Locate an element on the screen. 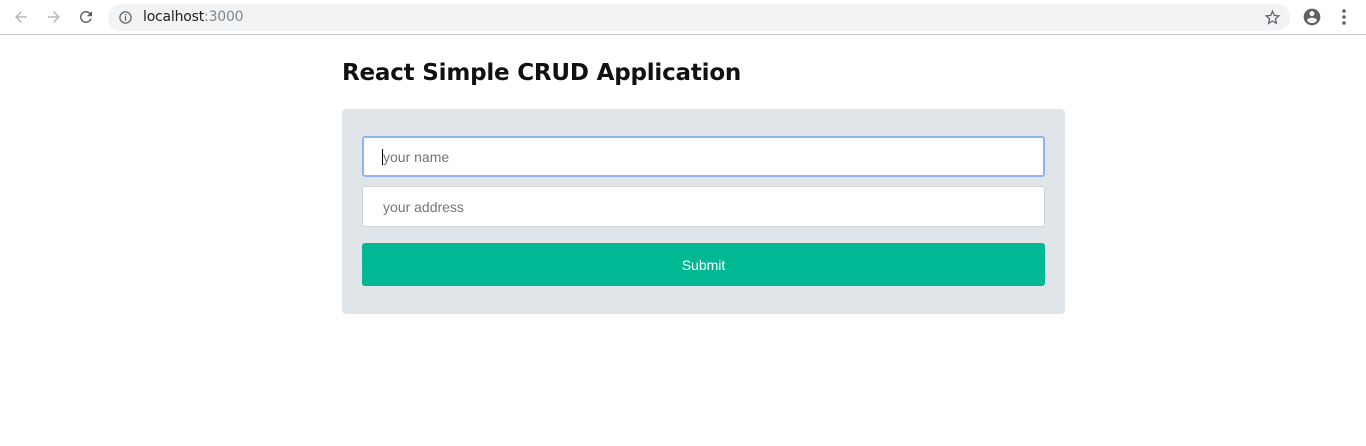  url-text: localhost:3000 is located at coordinates (193, 17).